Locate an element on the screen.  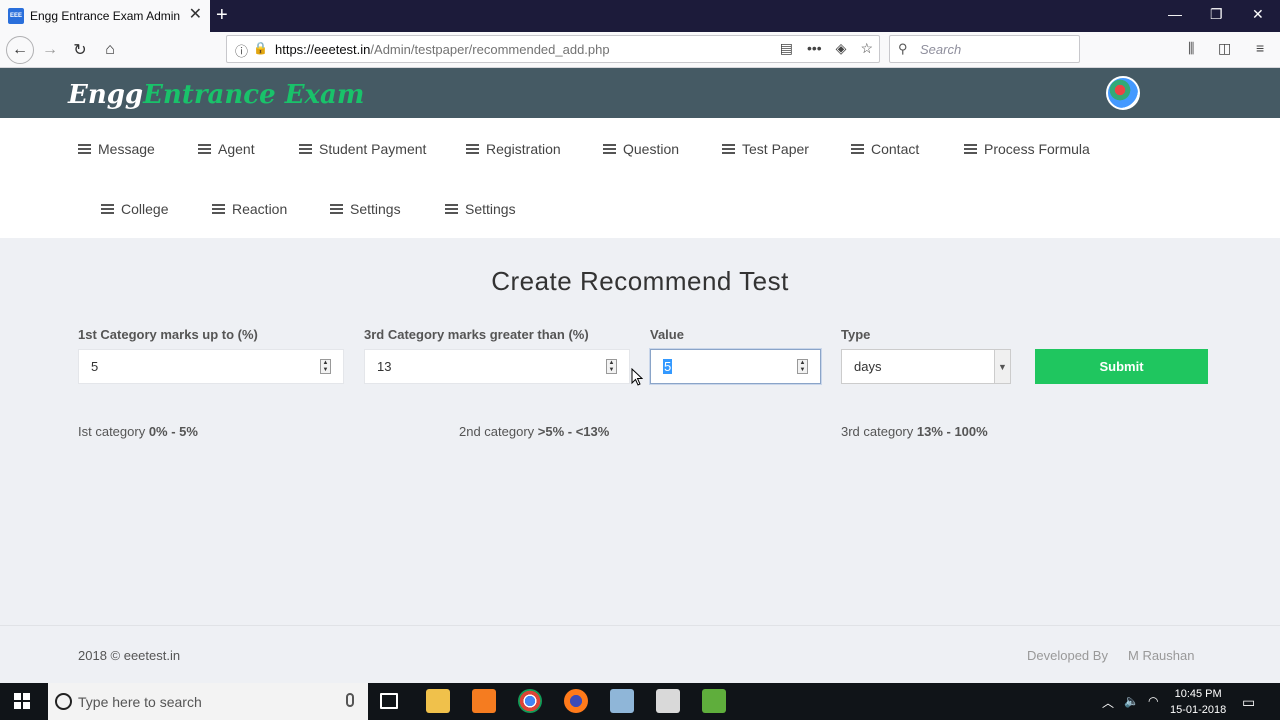
menu-item-reaction: Reaction is located at coordinates (249, 209).